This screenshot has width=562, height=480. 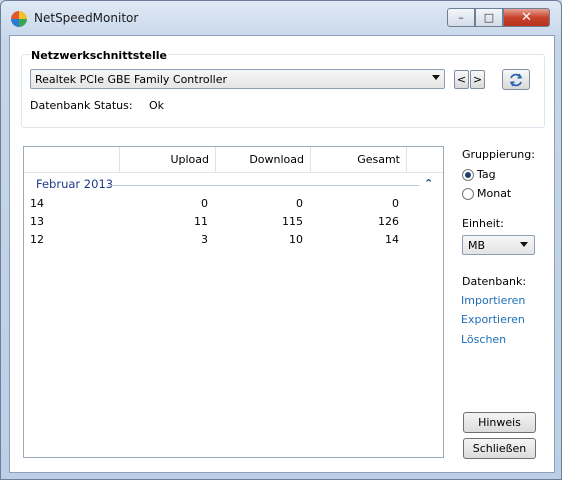 I want to click on refresh-button, so click(x=516, y=79).